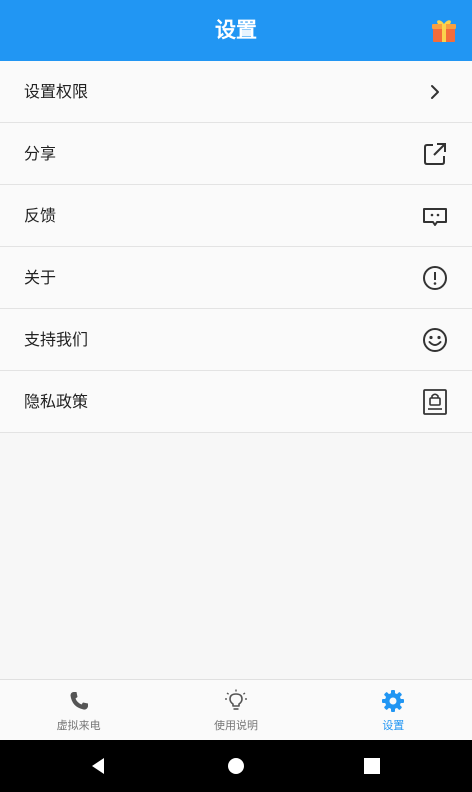 The height and width of the screenshot is (792, 472). I want to click on tab-settings: 设置, so click(393, 710).